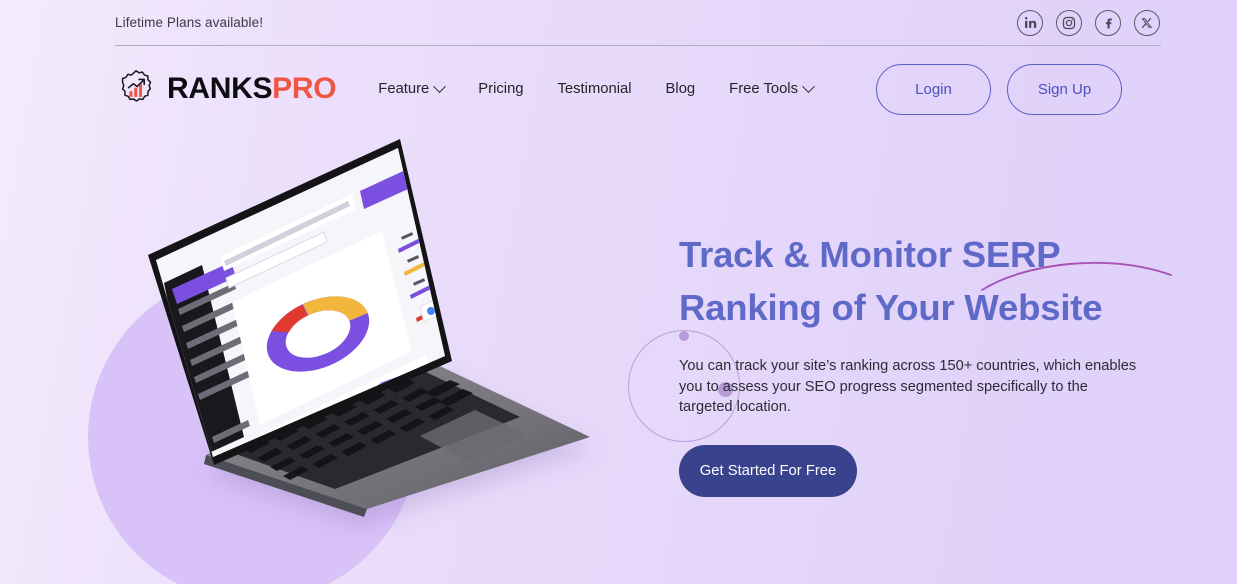 This screenshot has width=1237, height=584. I want to click on get-started-button: Get Started For Free, so click(768, 470).